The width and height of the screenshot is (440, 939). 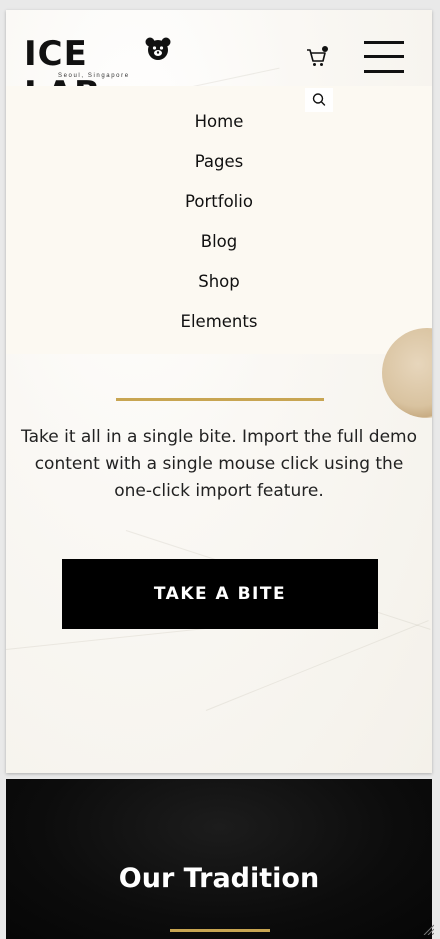 I want to click on cart-icon, so click(x=317, y=57).